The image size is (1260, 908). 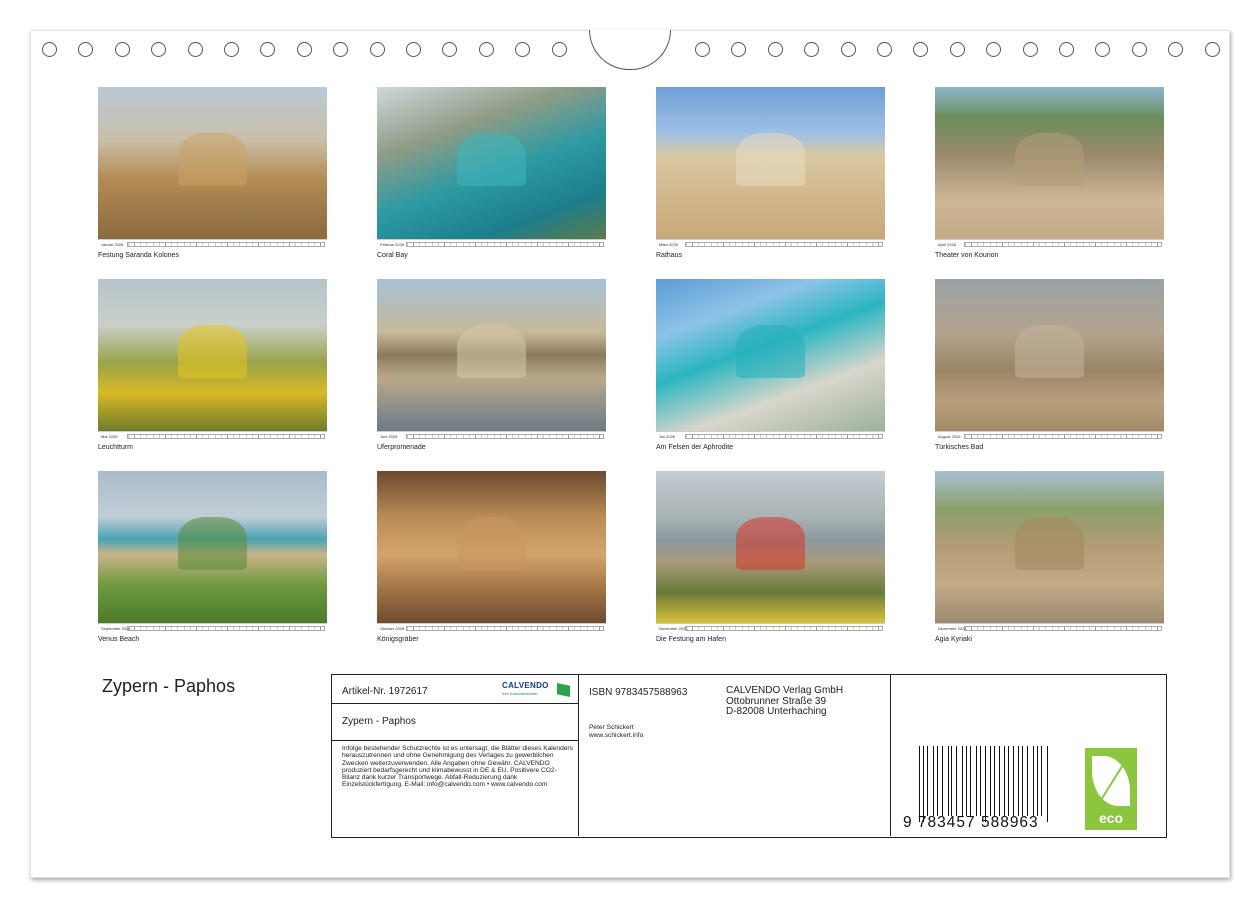 I want to click on month-name: Juli 2026, so click(x=667, y=436).